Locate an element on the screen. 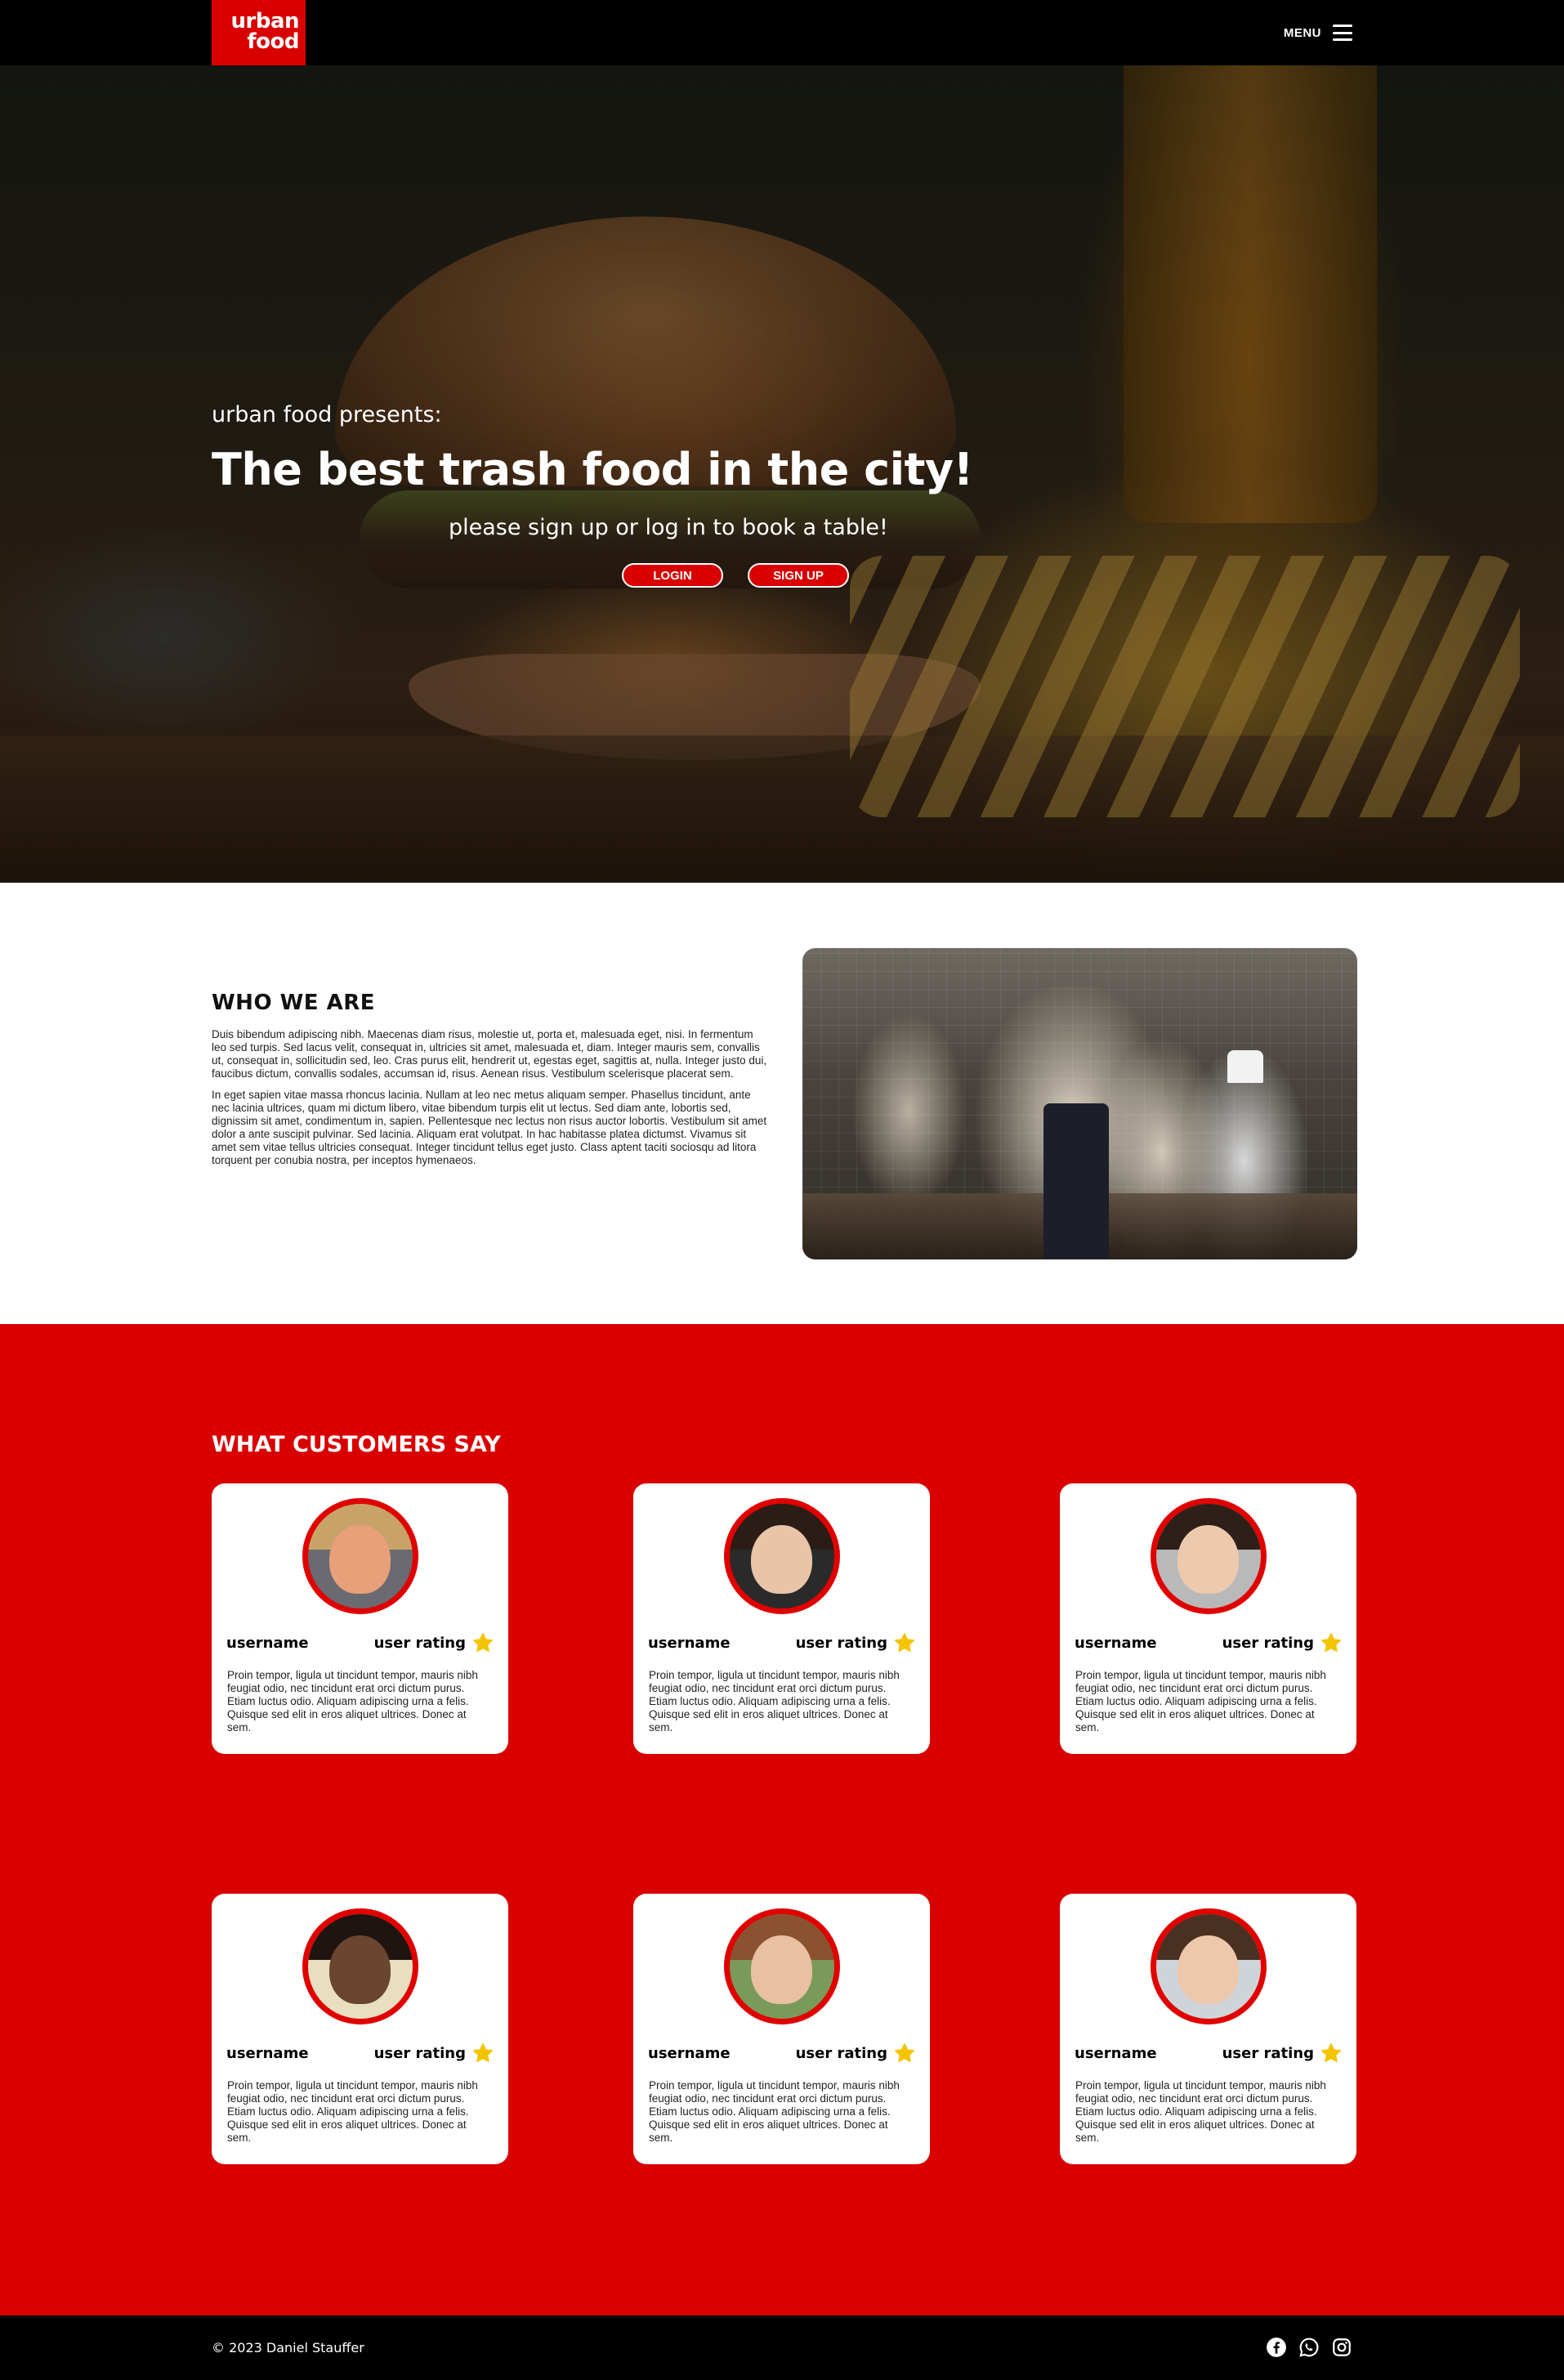 The height and width of the screenshot is (2380, 1564). copyright: © 2023 Daniel Stauffer is located at coordinates (288, 2347).